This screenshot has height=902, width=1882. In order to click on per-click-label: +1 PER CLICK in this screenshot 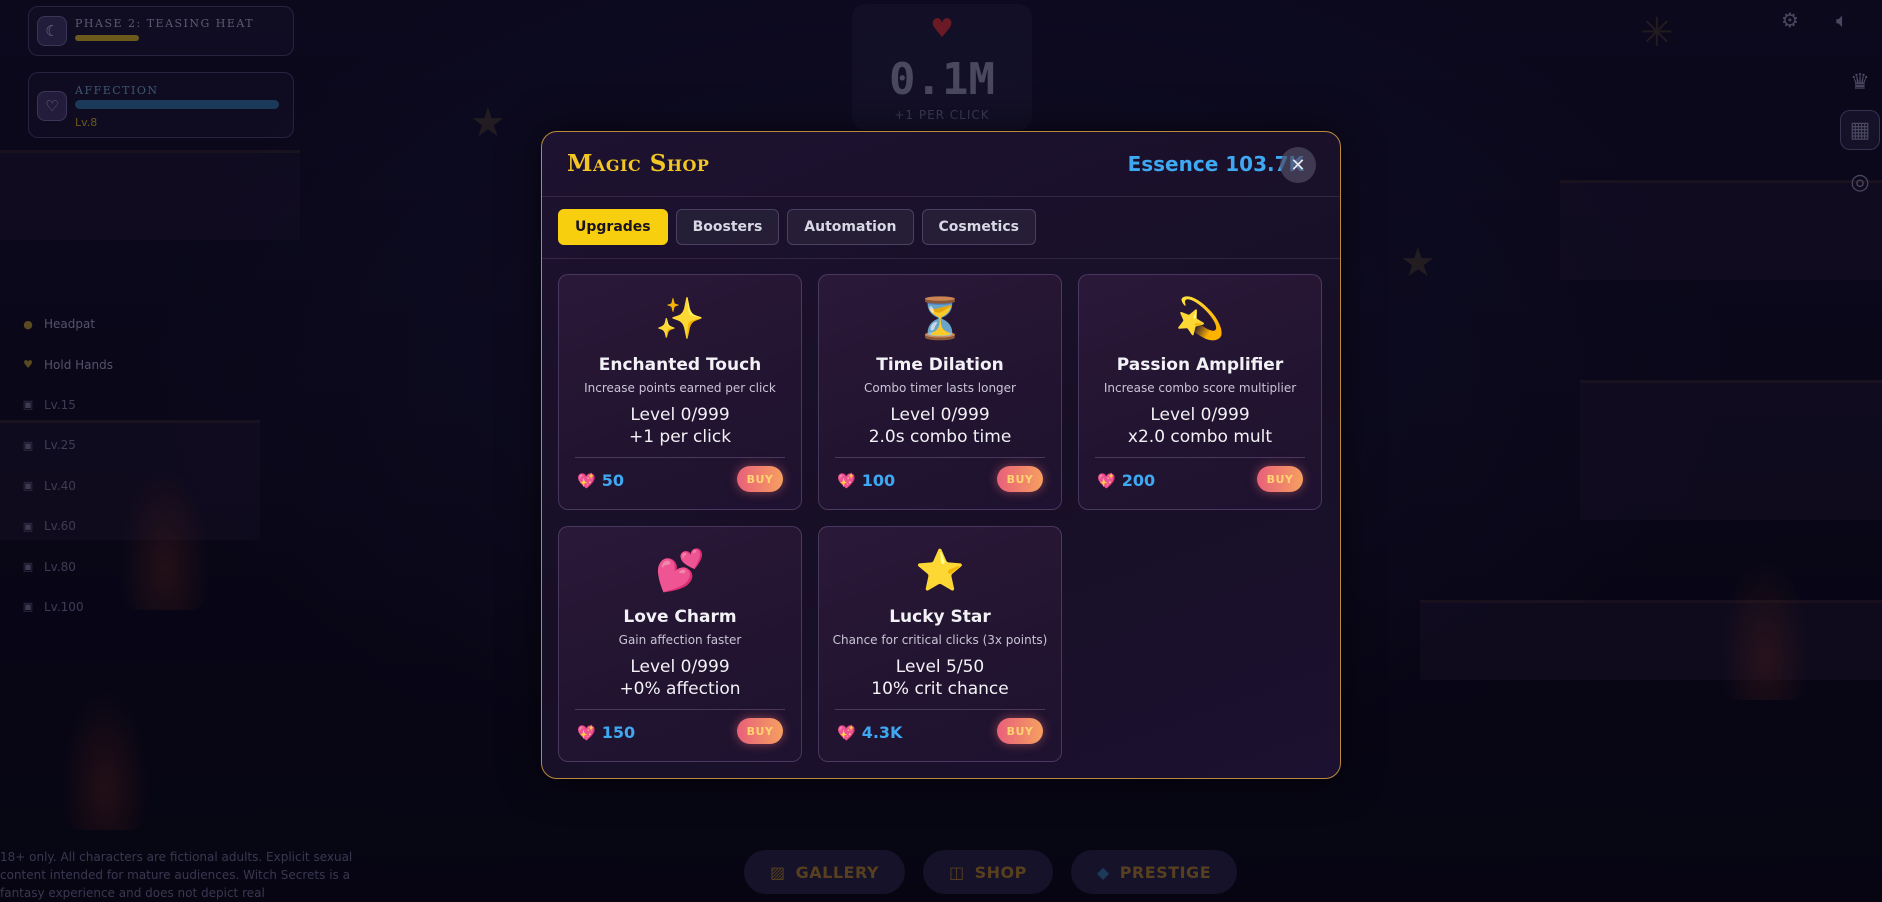, I will do `click(942, 115)`.